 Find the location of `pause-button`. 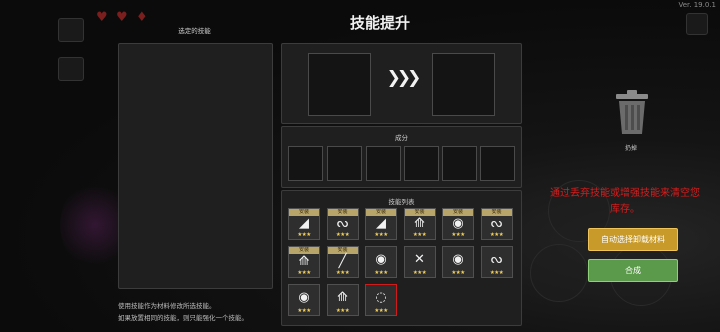

pause-button is located at coordinates (697, 24).